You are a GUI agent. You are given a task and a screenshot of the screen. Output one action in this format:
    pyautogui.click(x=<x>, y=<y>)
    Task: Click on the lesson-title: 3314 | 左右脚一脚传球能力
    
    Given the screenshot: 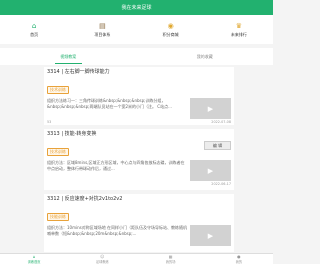 What is the action you would take?
    pyautogui.click(x=78, y=72)
    